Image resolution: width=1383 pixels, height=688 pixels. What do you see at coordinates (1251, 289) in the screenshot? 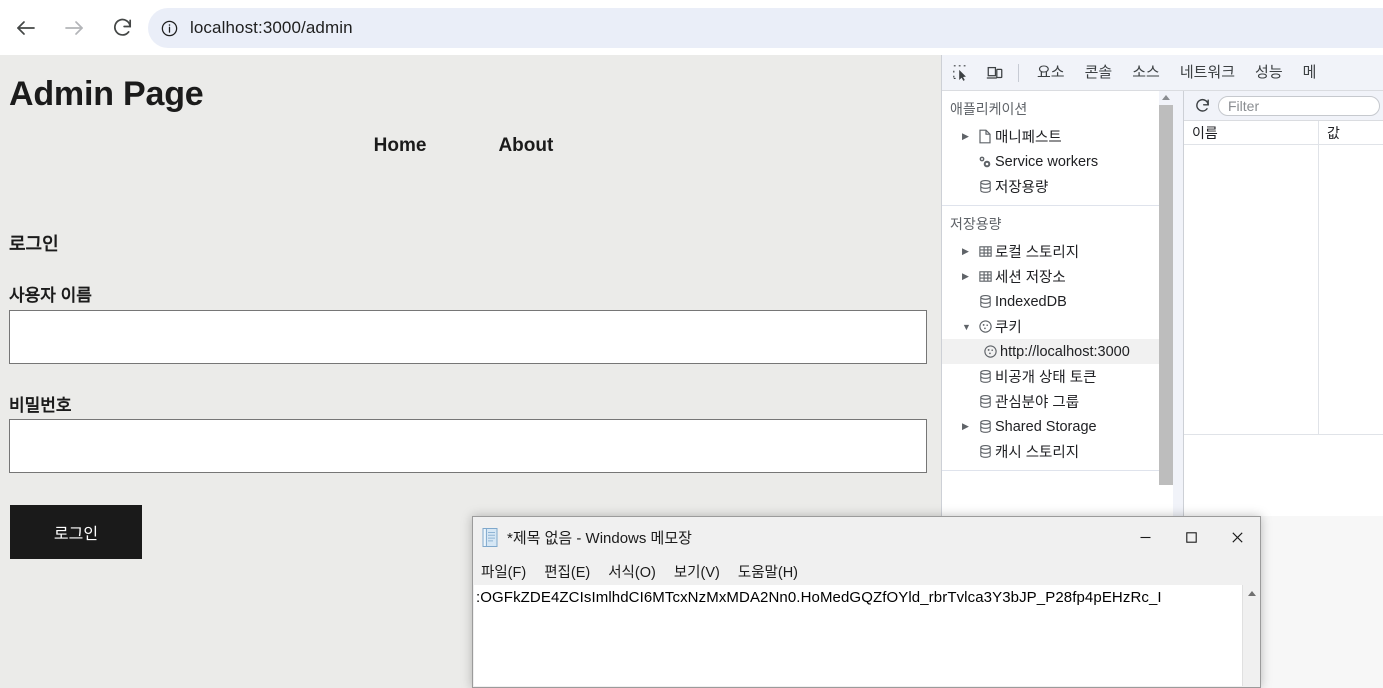
I see `table-cell-name` at bounding box center [1251, 289].